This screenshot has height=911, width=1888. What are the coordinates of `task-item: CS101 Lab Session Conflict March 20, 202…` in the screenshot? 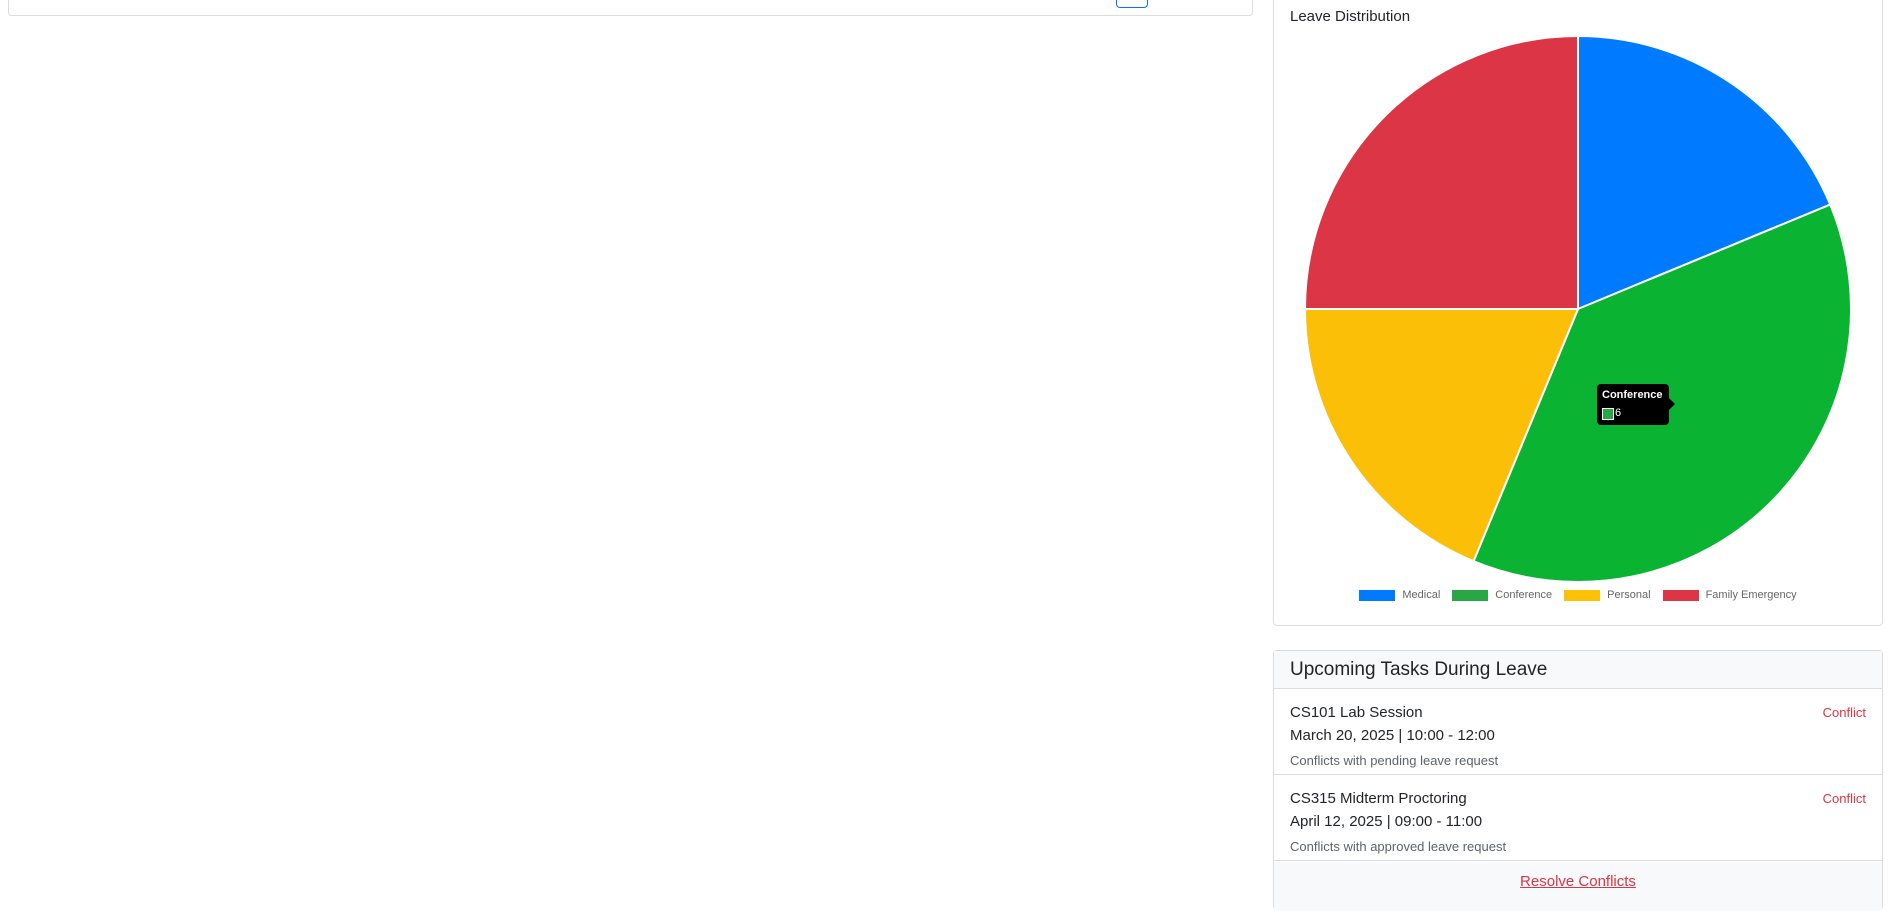 It's located at (1578, 732).